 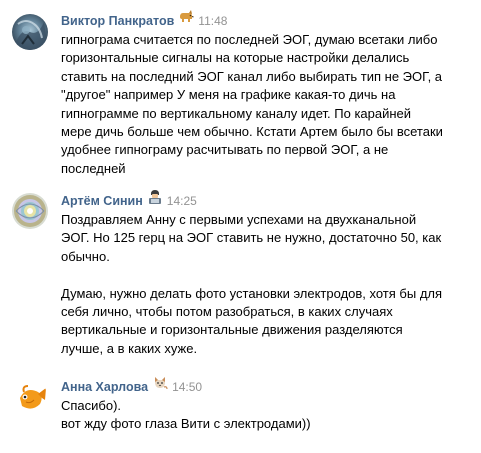 What do you see at coordinates (186, 19) in the screenshot?
I see `dog-icon` at bounding box center [186, 19].